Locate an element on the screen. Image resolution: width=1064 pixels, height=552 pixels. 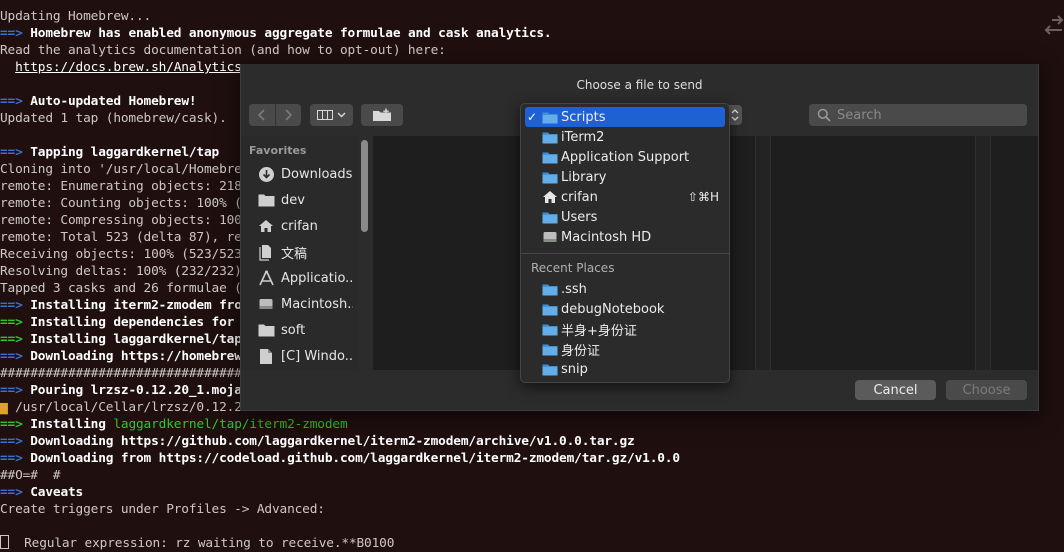
navigation-buttons is located at coordinates (275, 115).